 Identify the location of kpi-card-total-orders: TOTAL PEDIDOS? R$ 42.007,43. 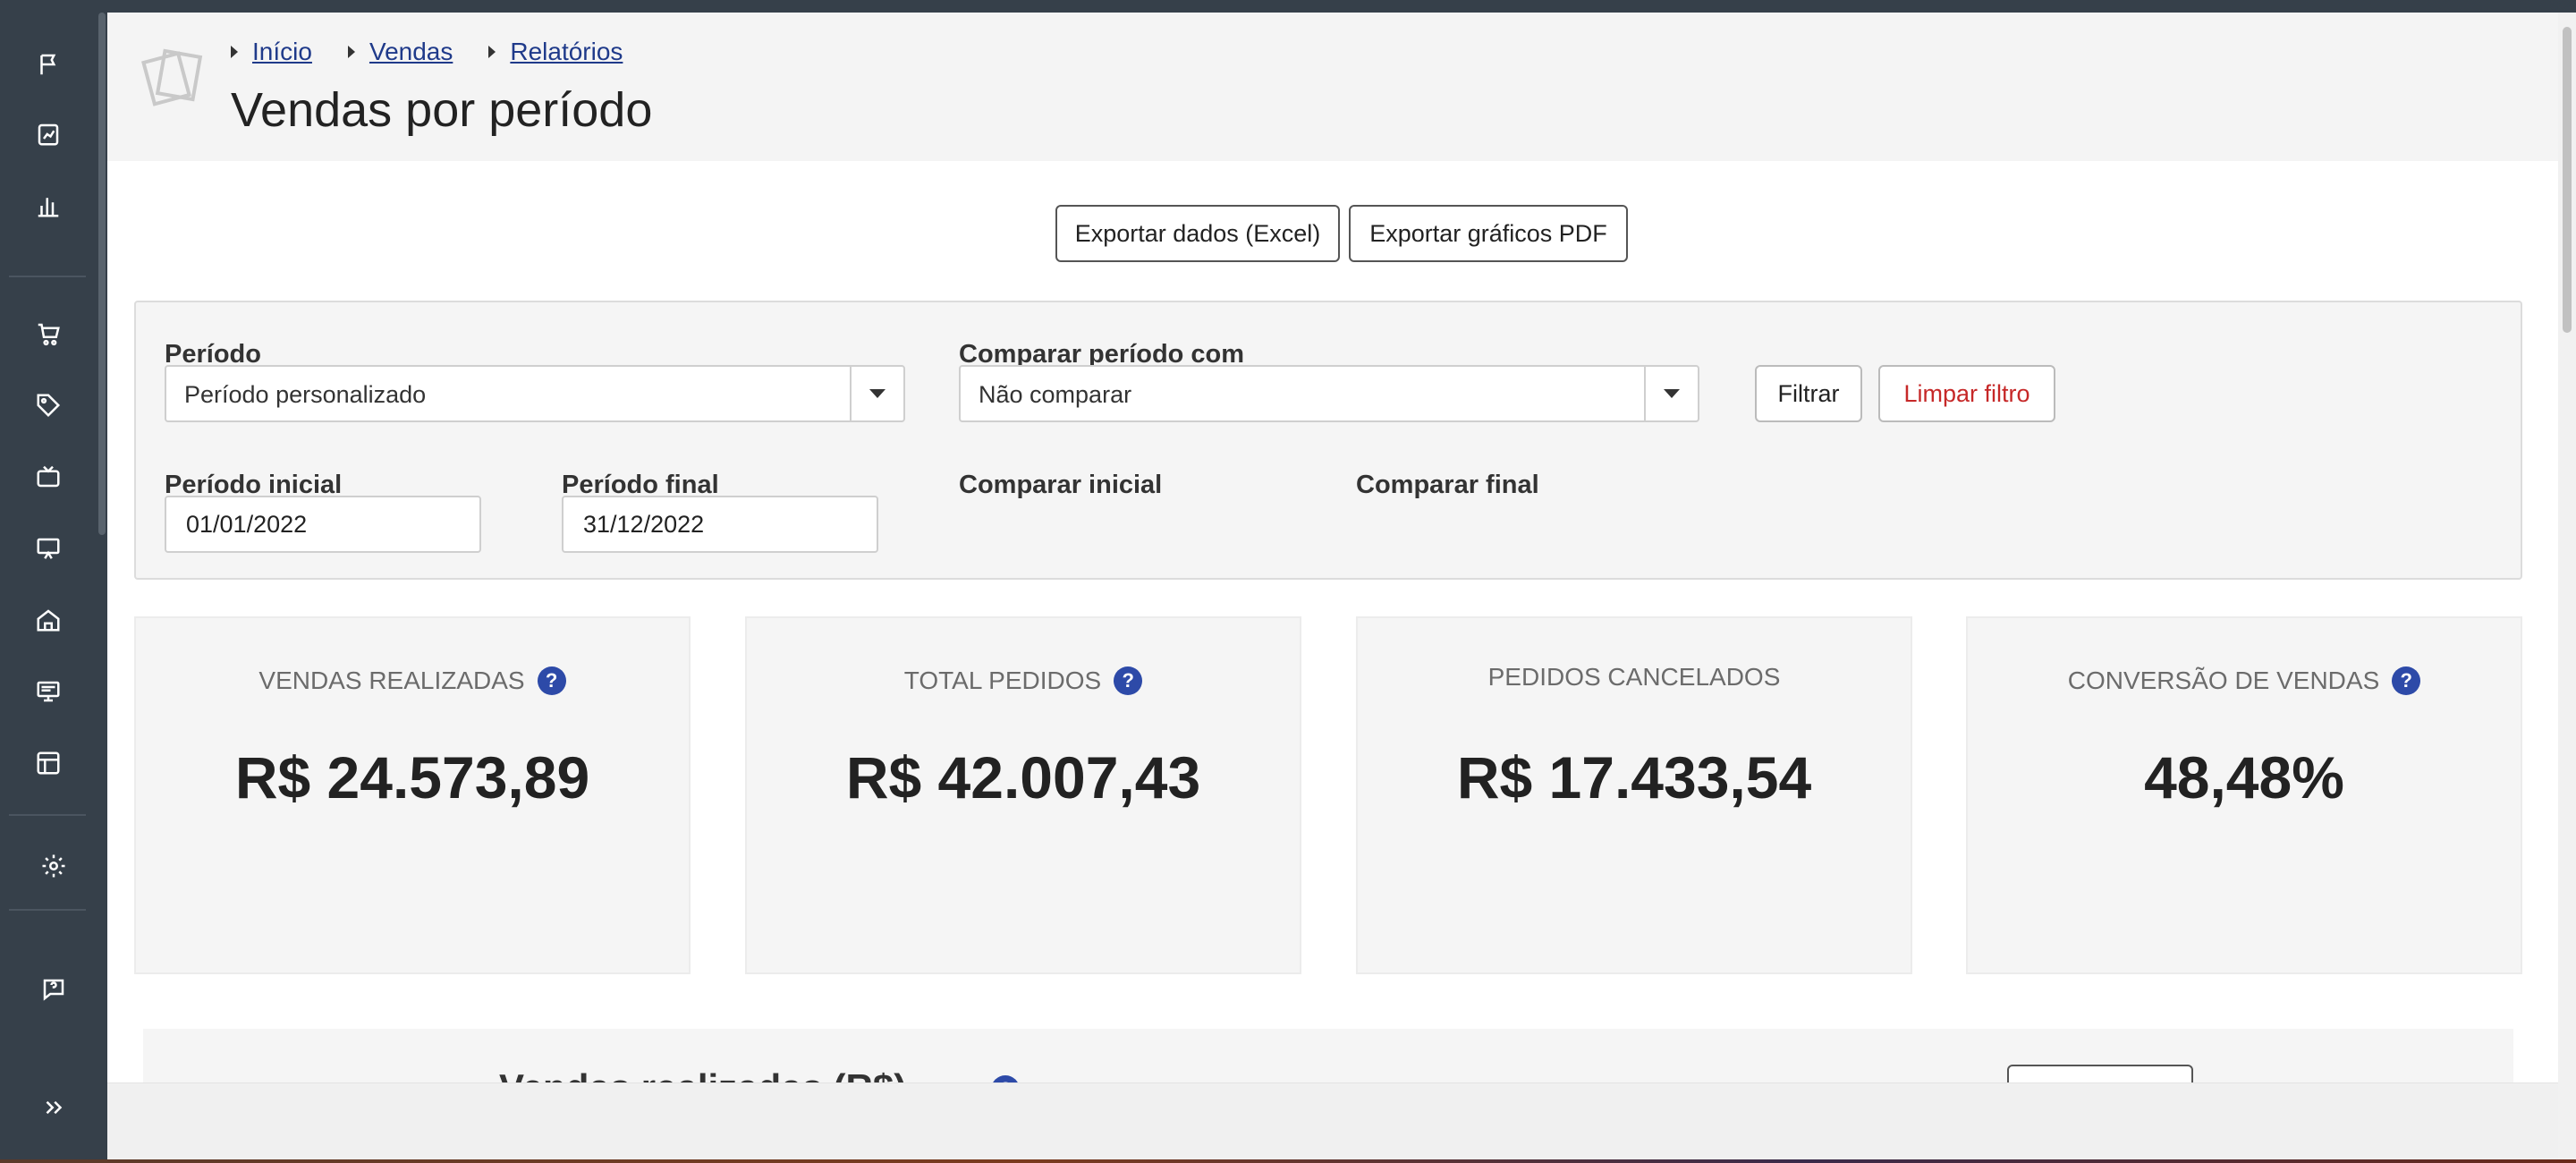
(1023, 795).